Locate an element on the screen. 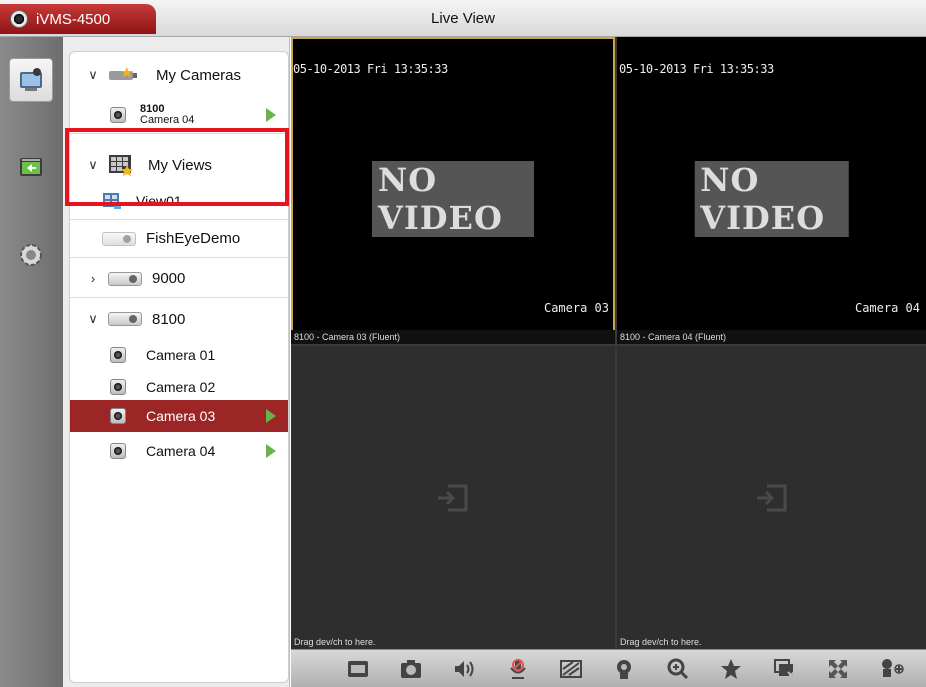 The image size is (926, 687). bottom-toolbar is located at coordinates (608, 668).